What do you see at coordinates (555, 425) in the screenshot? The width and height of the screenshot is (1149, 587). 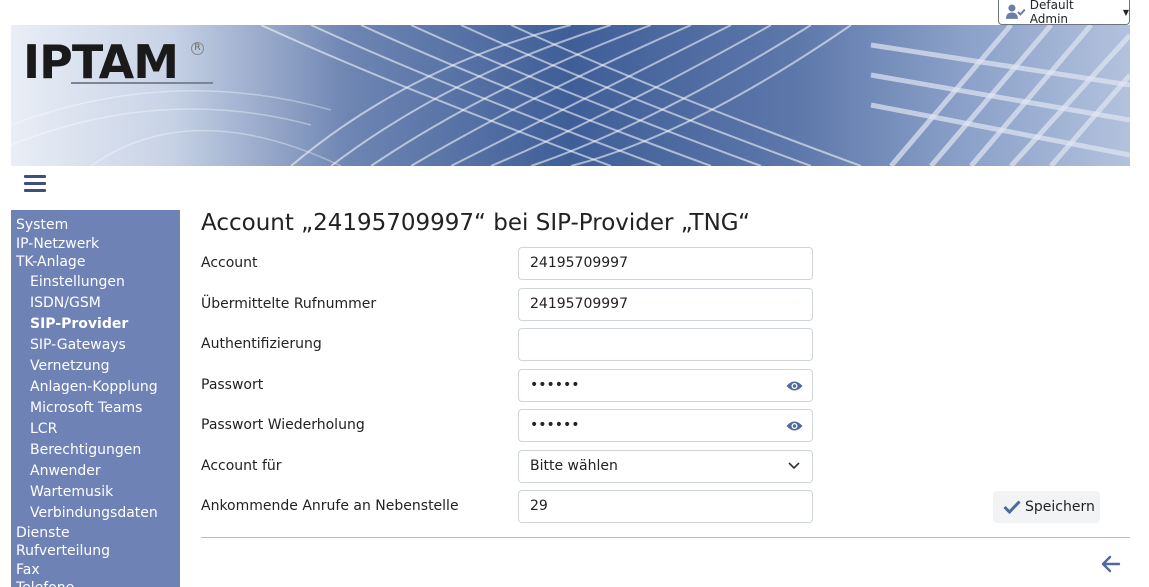 I see `password-repeat-value: ••••••` at bounding box center [555, 425].